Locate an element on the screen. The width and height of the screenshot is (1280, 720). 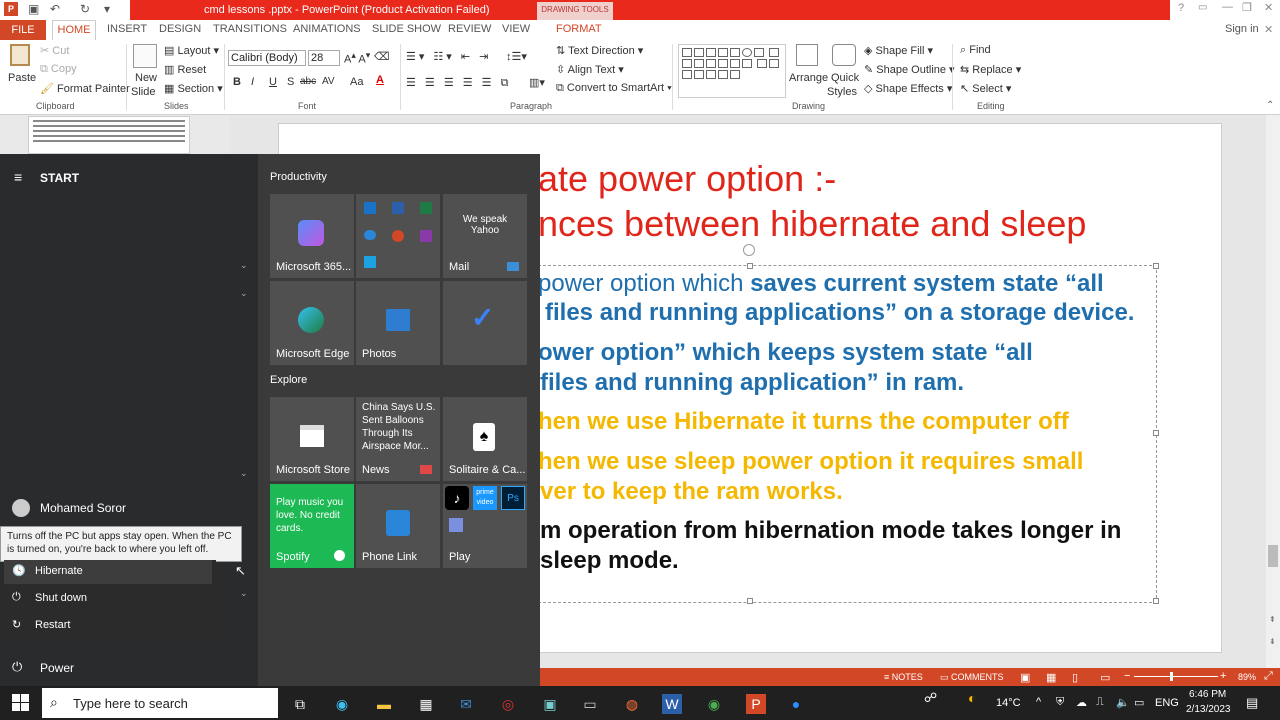
store-taskbar-icon: ▦ is located at coordinates (426, 704).